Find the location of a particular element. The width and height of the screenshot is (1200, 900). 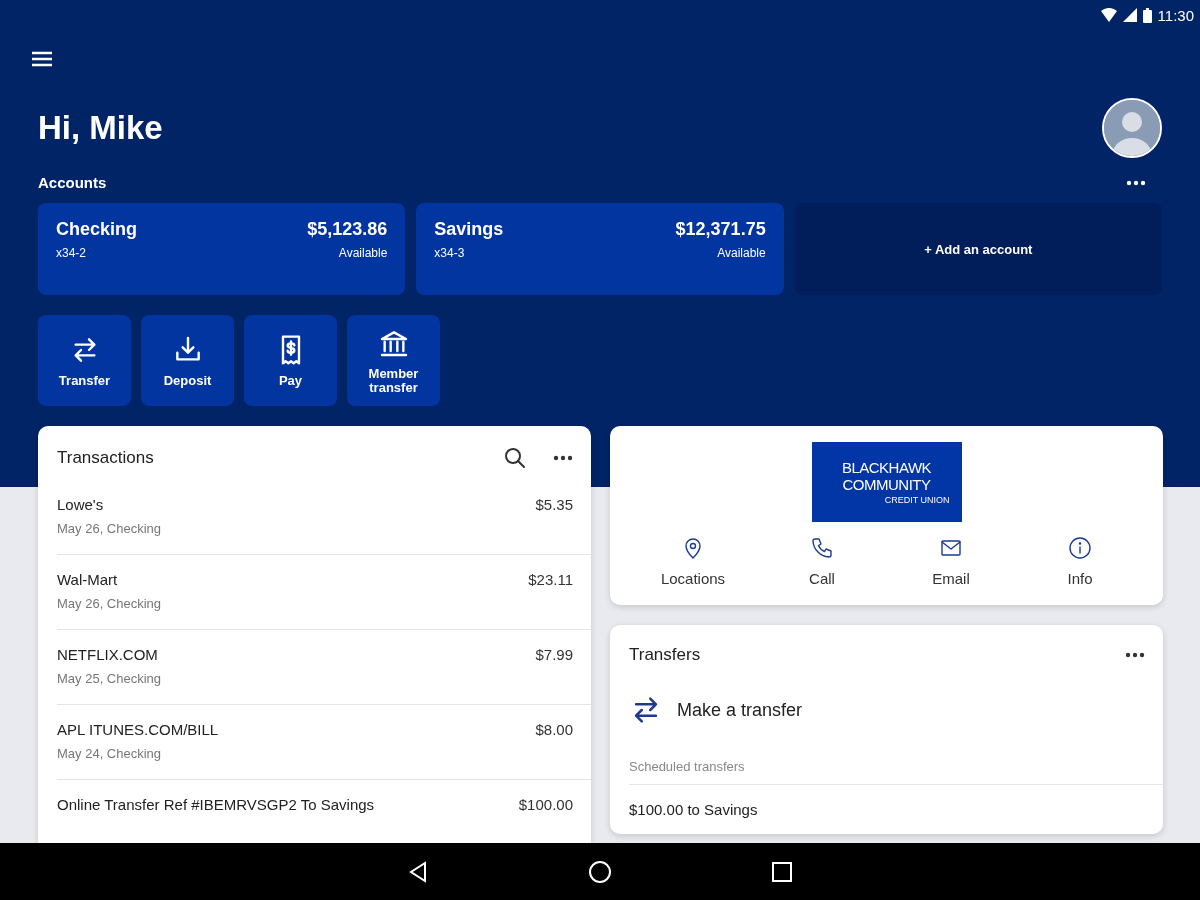

transaction-row: NETFLIX.COM May 25, Checking $7.99 is located at coordinates (324, 667).